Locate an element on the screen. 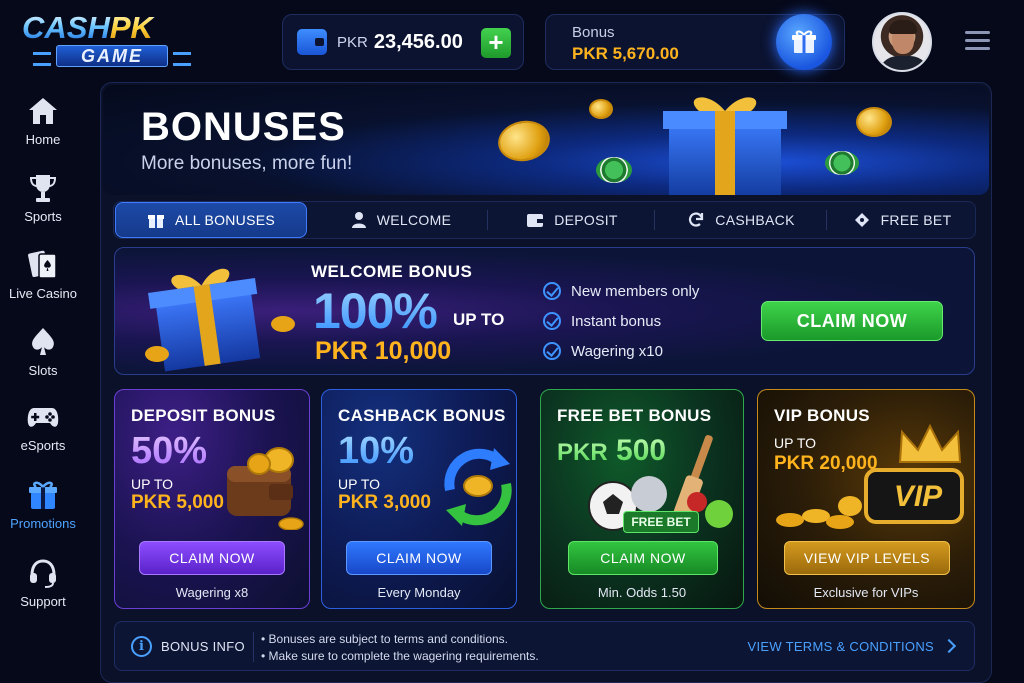 Image resolution: width=1024 pixels, height=683 pixels. card-percent: 10% is located at coordinates (376, 451).